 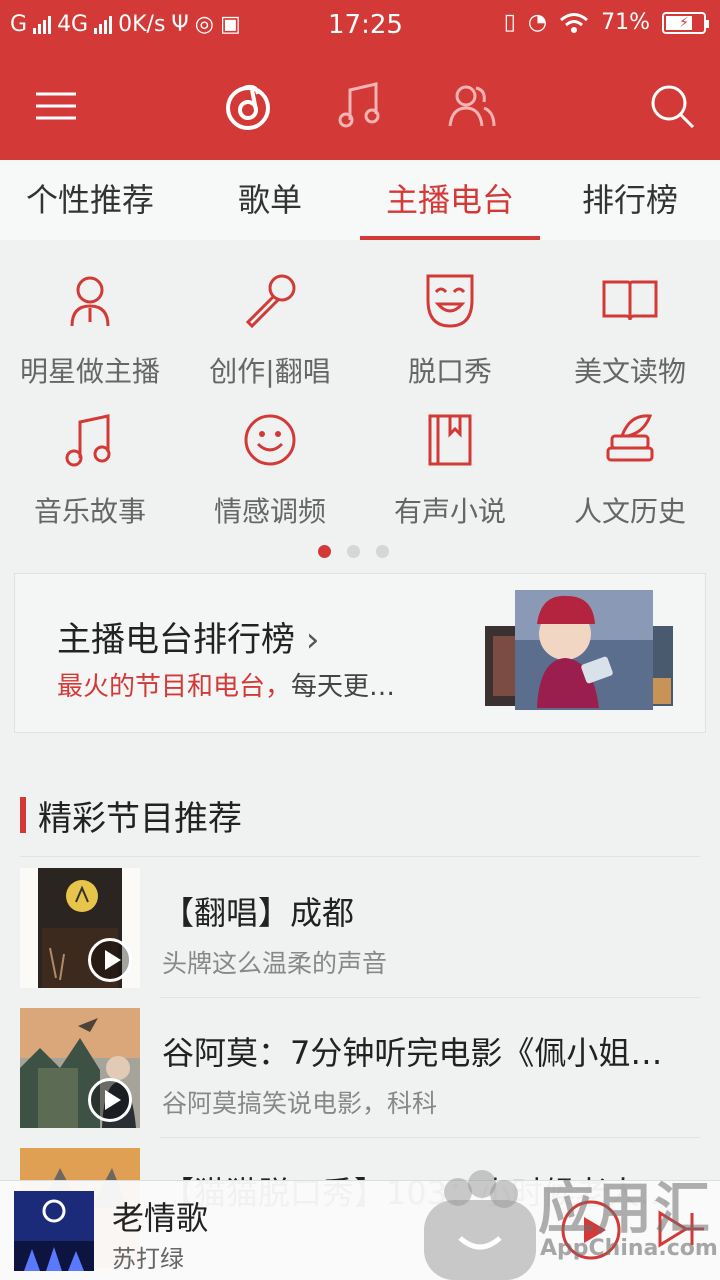 What do you see at coordinates (629, 511) in the screenshot?
I see `category-label: 人文历史` at bounding box center [629, 511].